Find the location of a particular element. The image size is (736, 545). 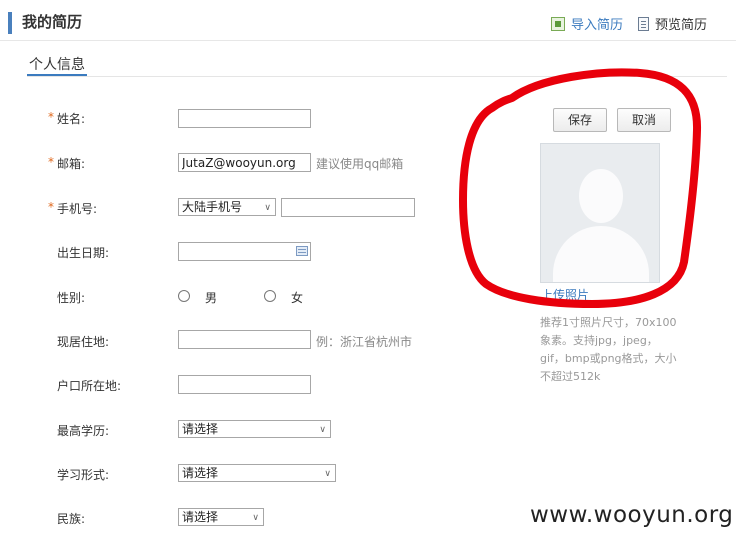

annotation-overlay is located at coordinates (580, 188).